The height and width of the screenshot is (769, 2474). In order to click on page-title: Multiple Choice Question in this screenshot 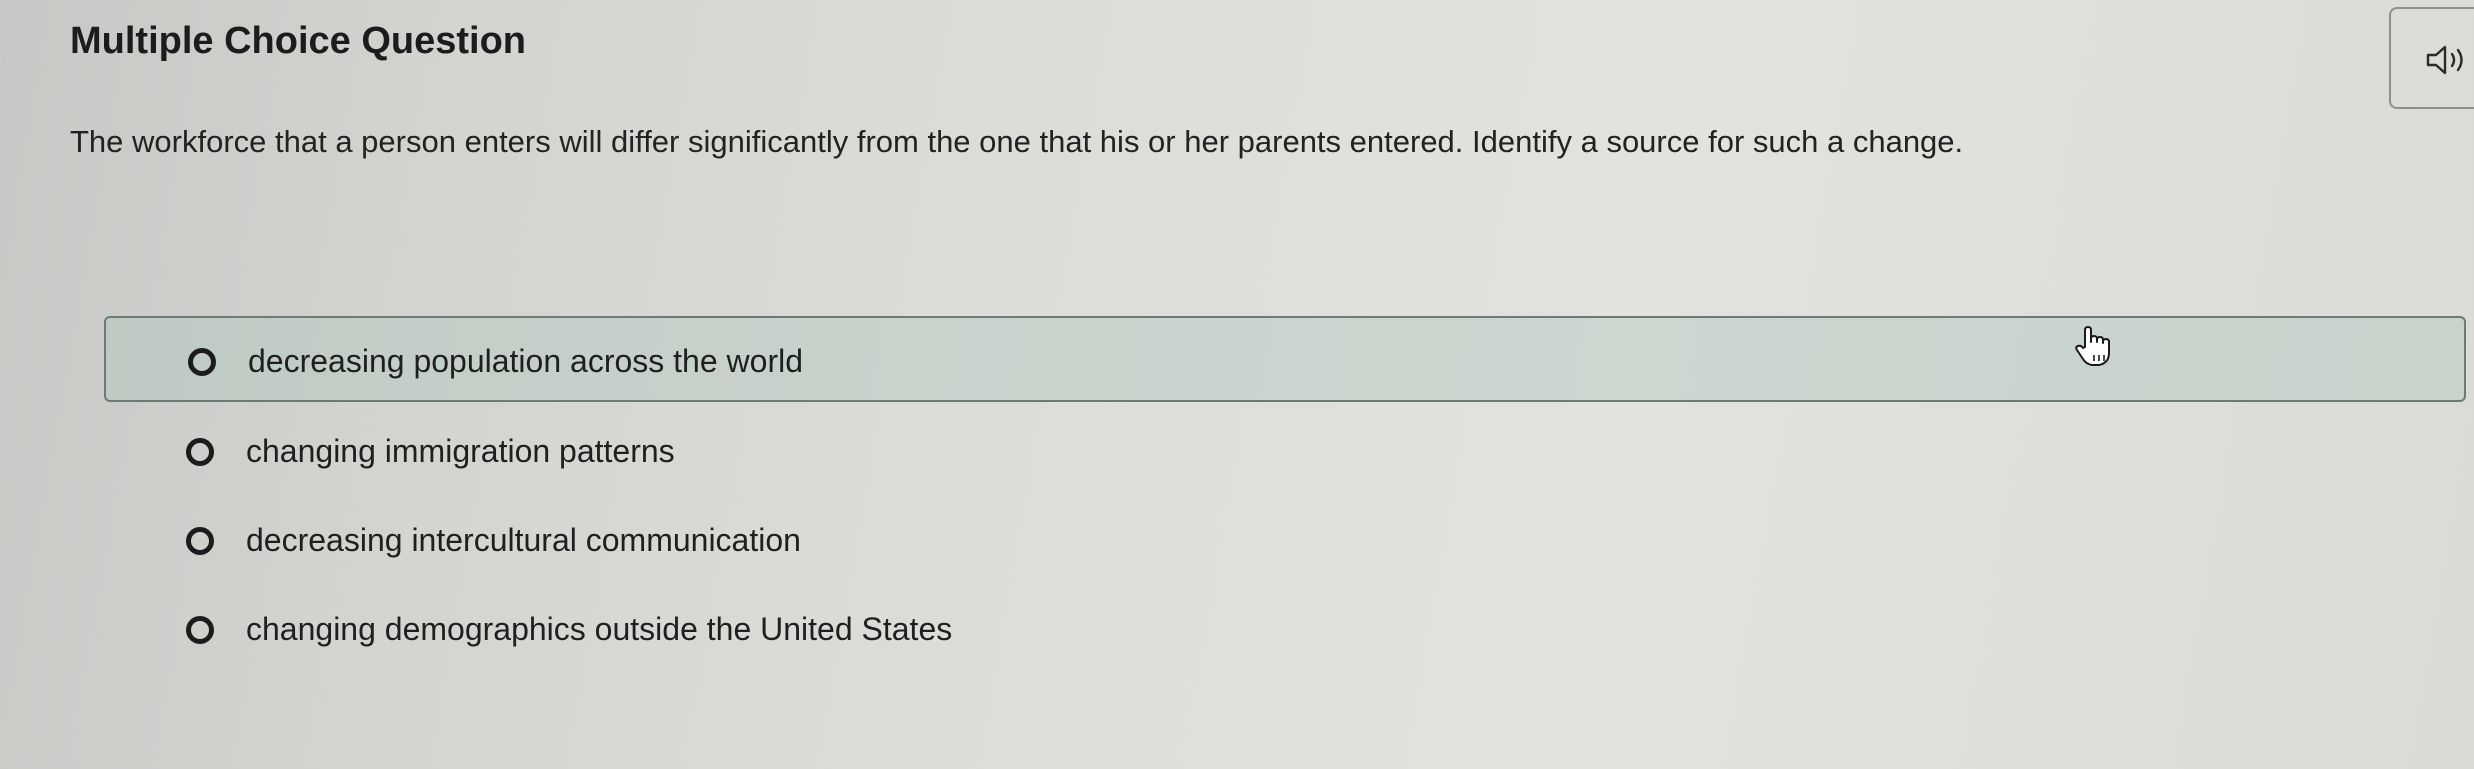, I will do `click(298, 41)`.